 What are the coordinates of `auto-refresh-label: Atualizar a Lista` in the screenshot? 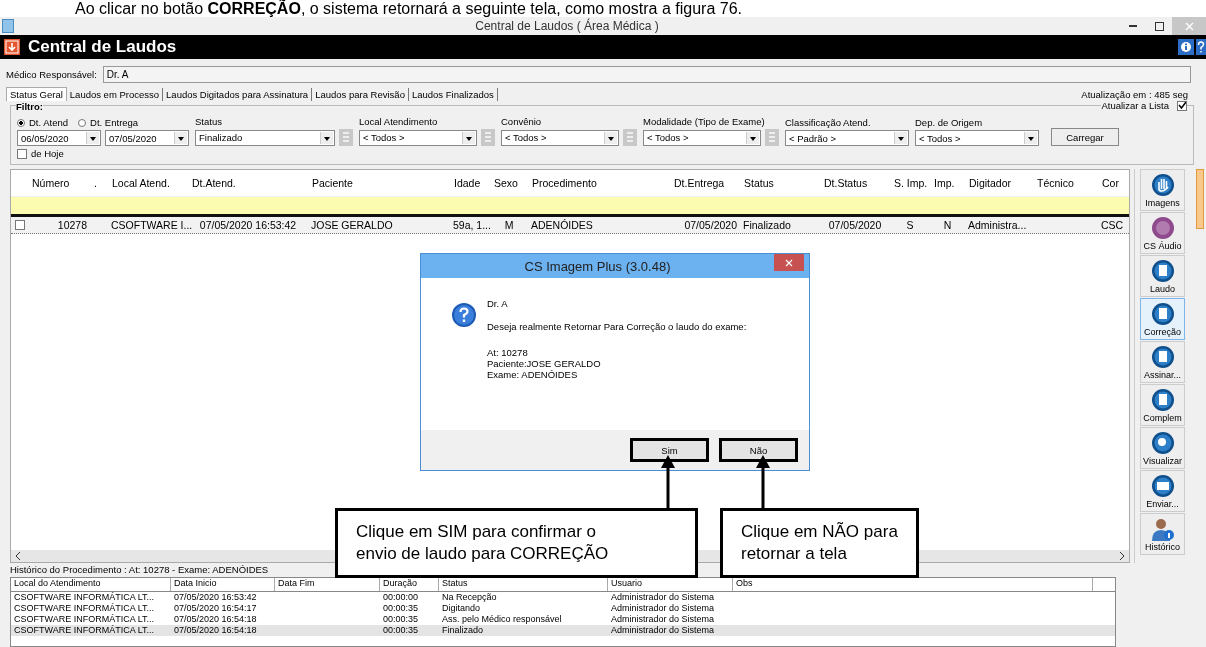 It's located at (1135, 105).